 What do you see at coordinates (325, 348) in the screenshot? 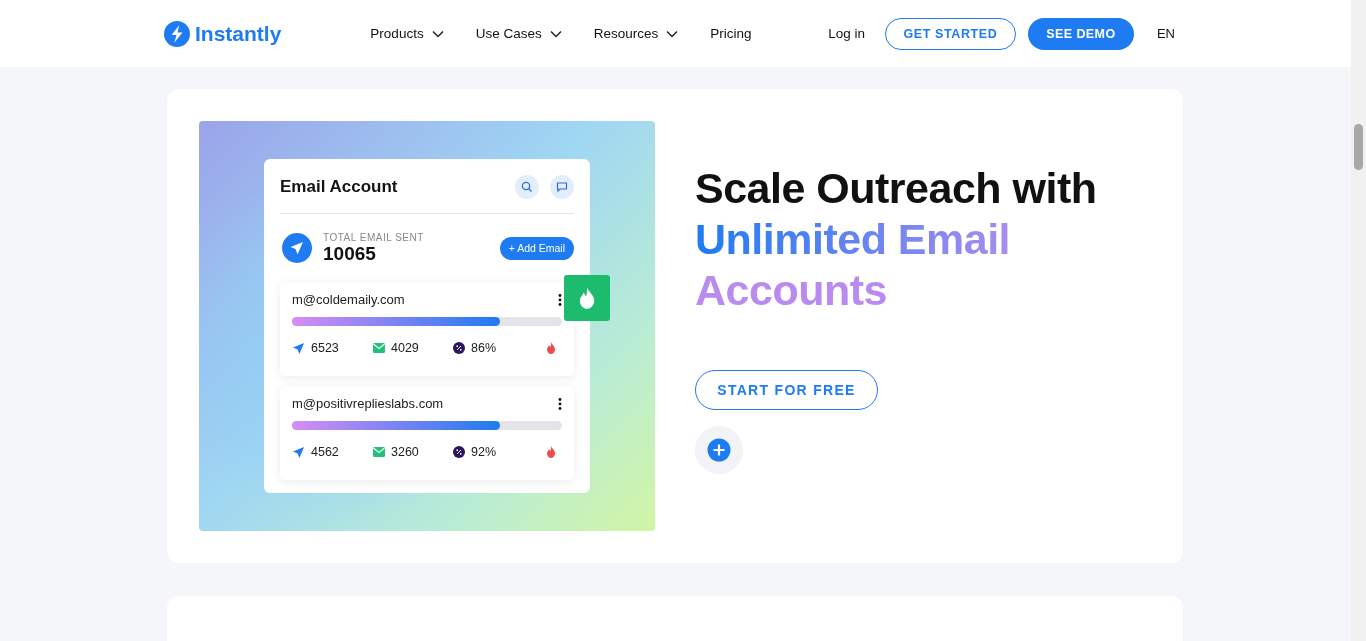
I see `sent-count: 6523` at bounding box center [325, 348].